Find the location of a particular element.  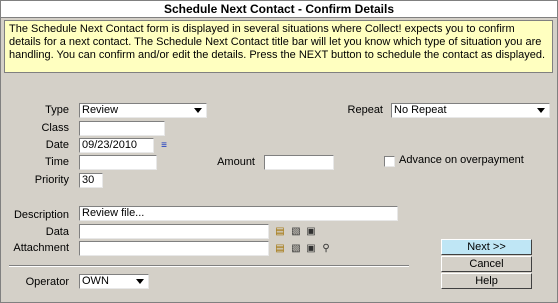

time-label: Time is located at coordinates (56, 162).